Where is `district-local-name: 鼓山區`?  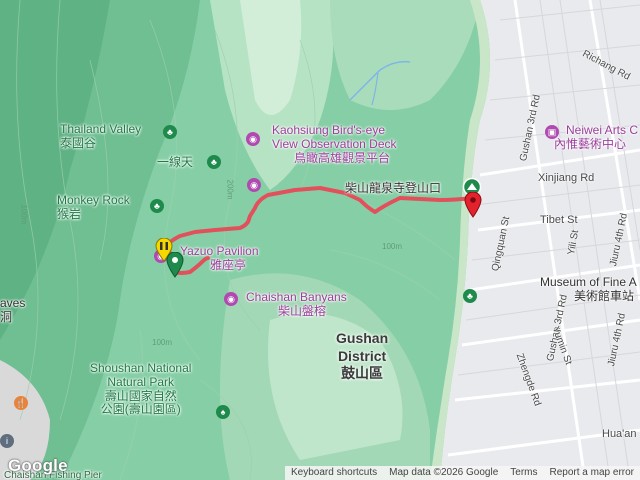 district-local-name: 鼓山區 is located at coordinates (362, 373).